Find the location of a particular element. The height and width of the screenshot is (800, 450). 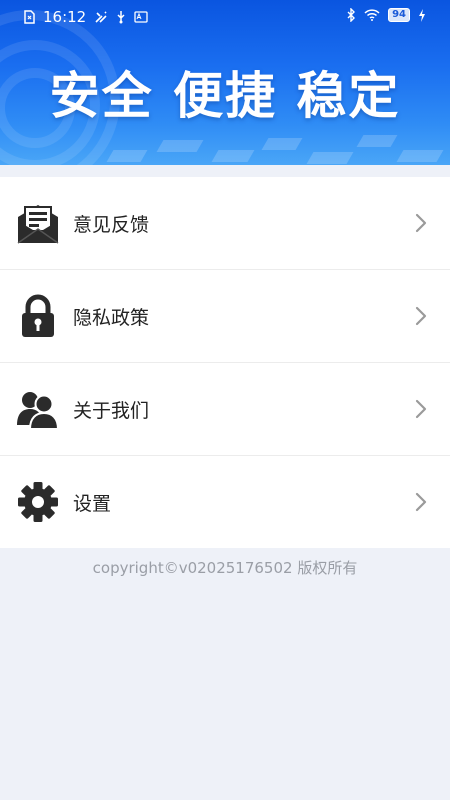

status-bar: 16:12 94 is located at coordinates (225, 17).